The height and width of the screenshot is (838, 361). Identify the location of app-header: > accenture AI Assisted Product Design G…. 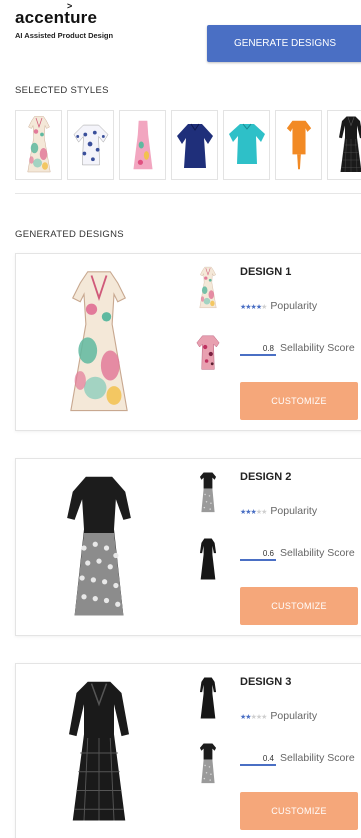
(180, 35).